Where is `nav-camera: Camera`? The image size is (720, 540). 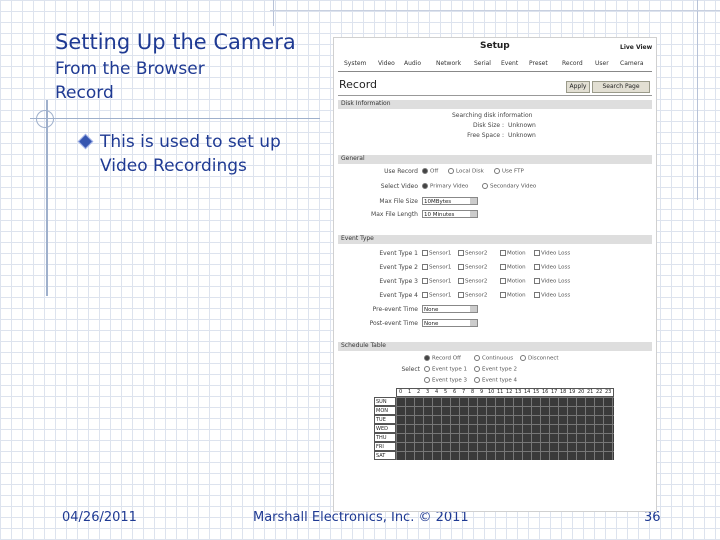 nav-camera: Camera is located at coordinates (632, 63).